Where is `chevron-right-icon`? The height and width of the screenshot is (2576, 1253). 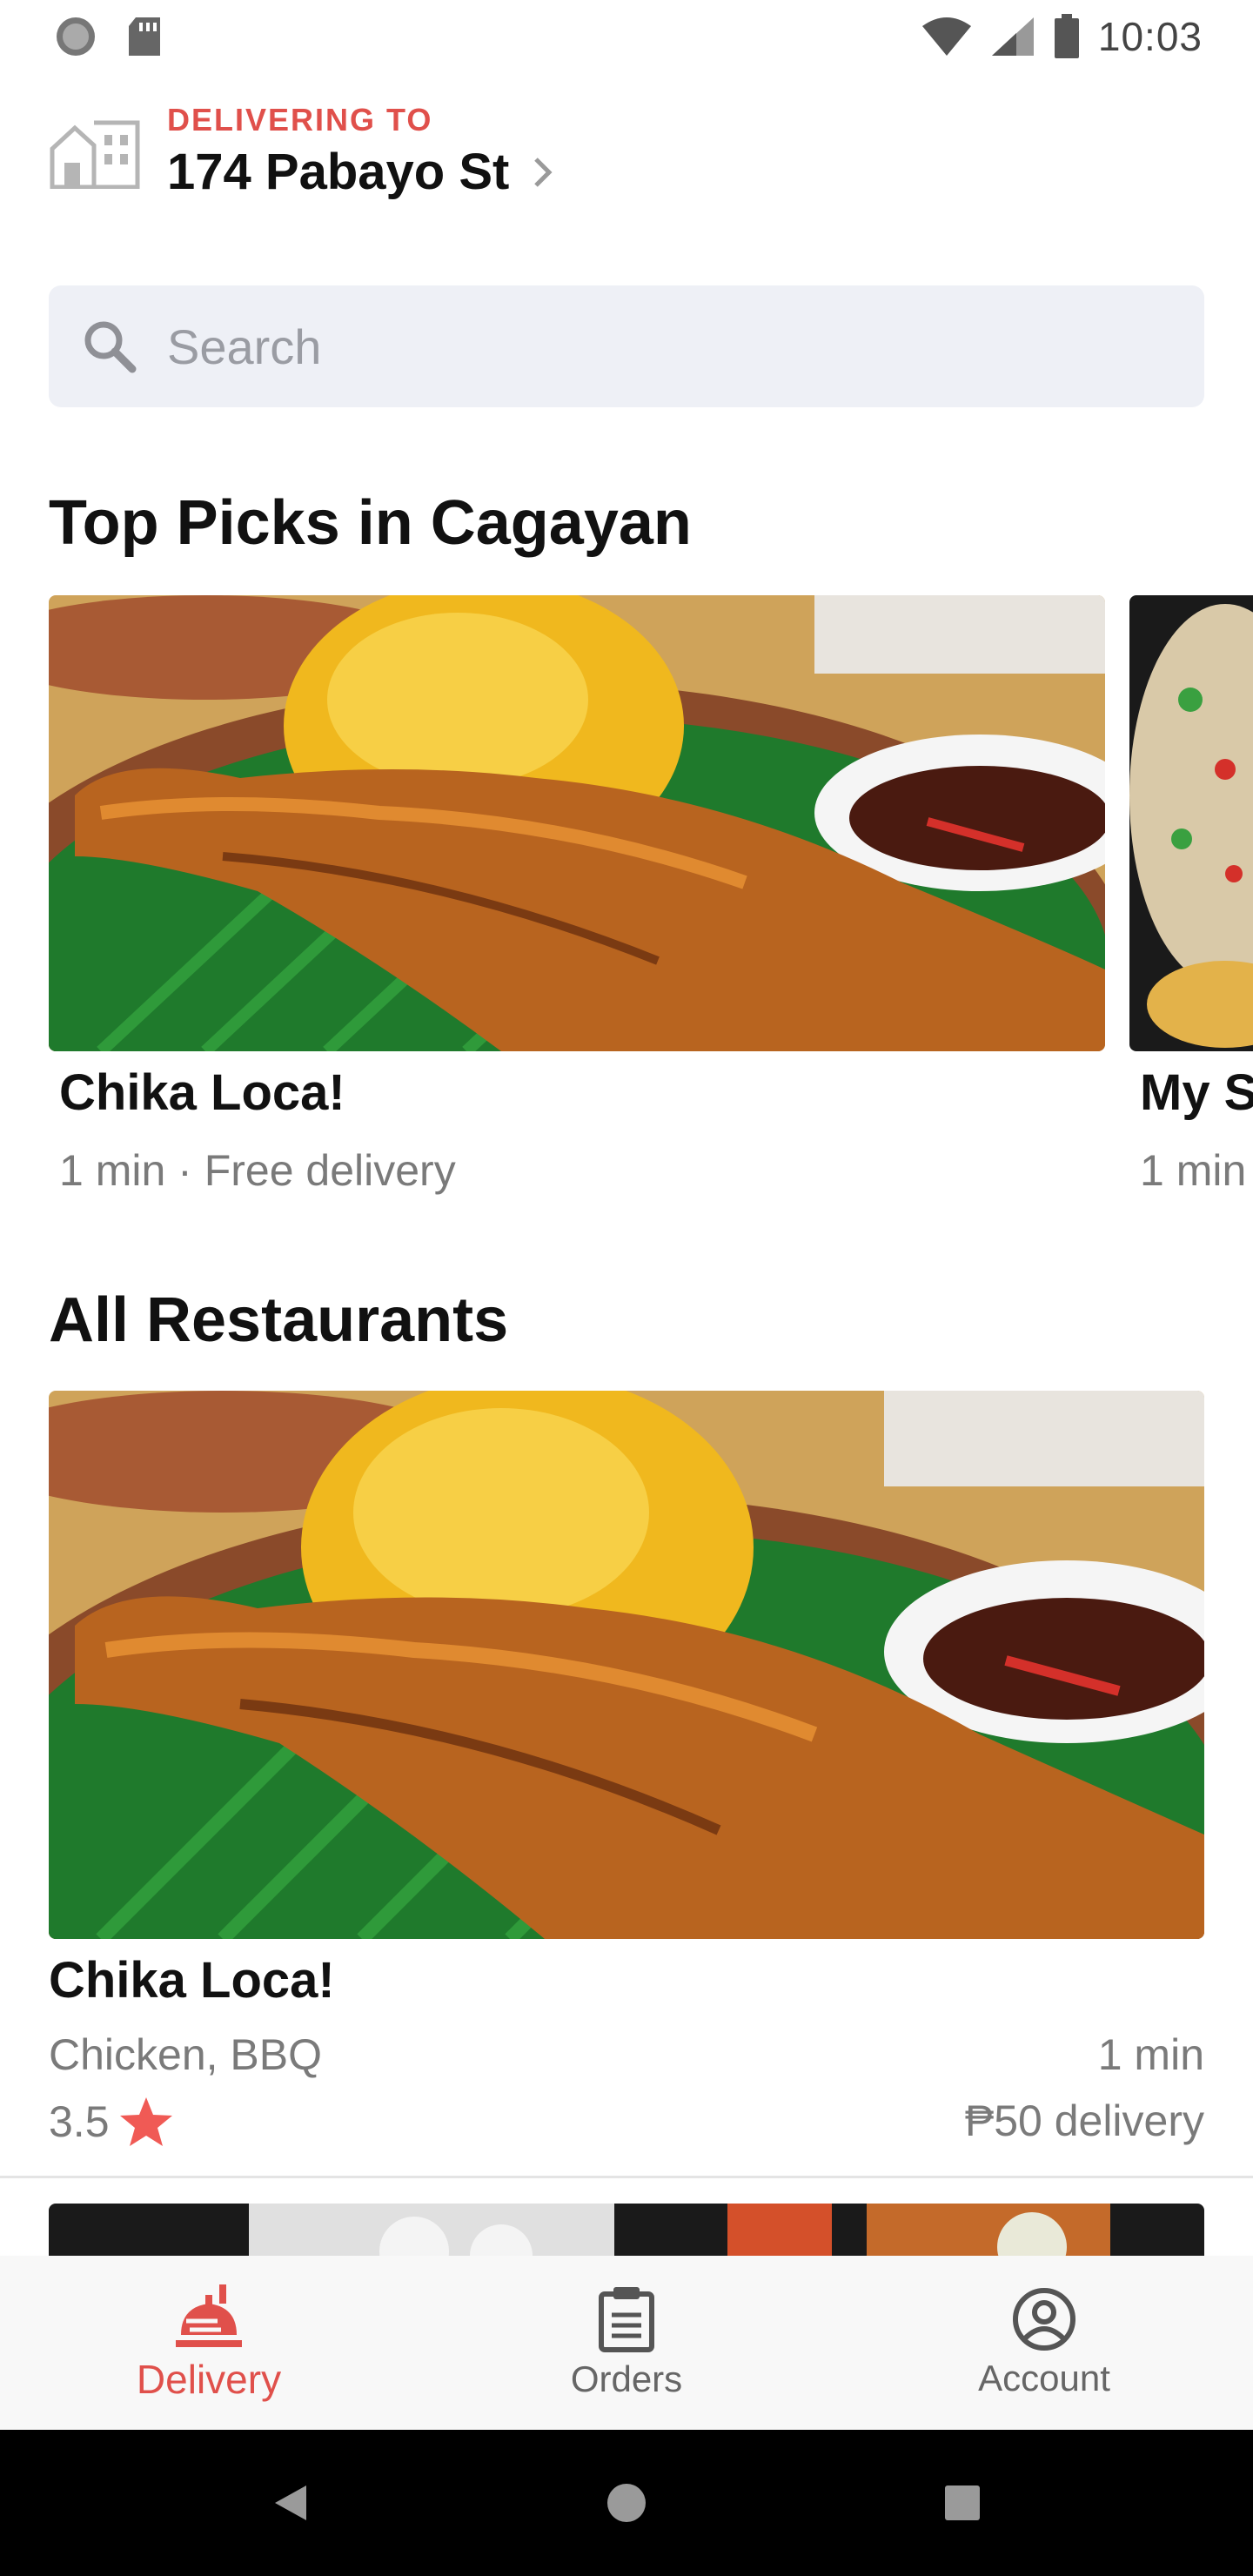
chevron-right-icon is located at coordinates (543, 172).